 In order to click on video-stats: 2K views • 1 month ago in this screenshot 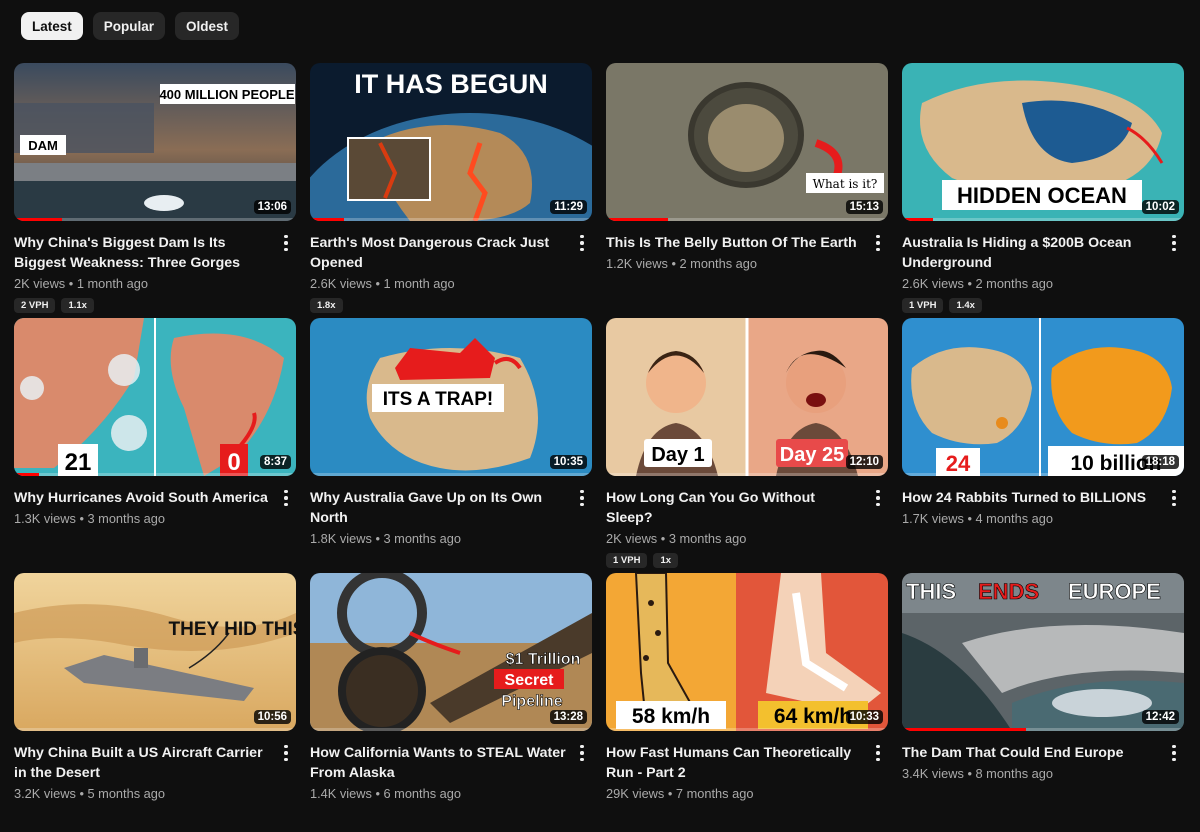, I will do `click(81, 283)`.